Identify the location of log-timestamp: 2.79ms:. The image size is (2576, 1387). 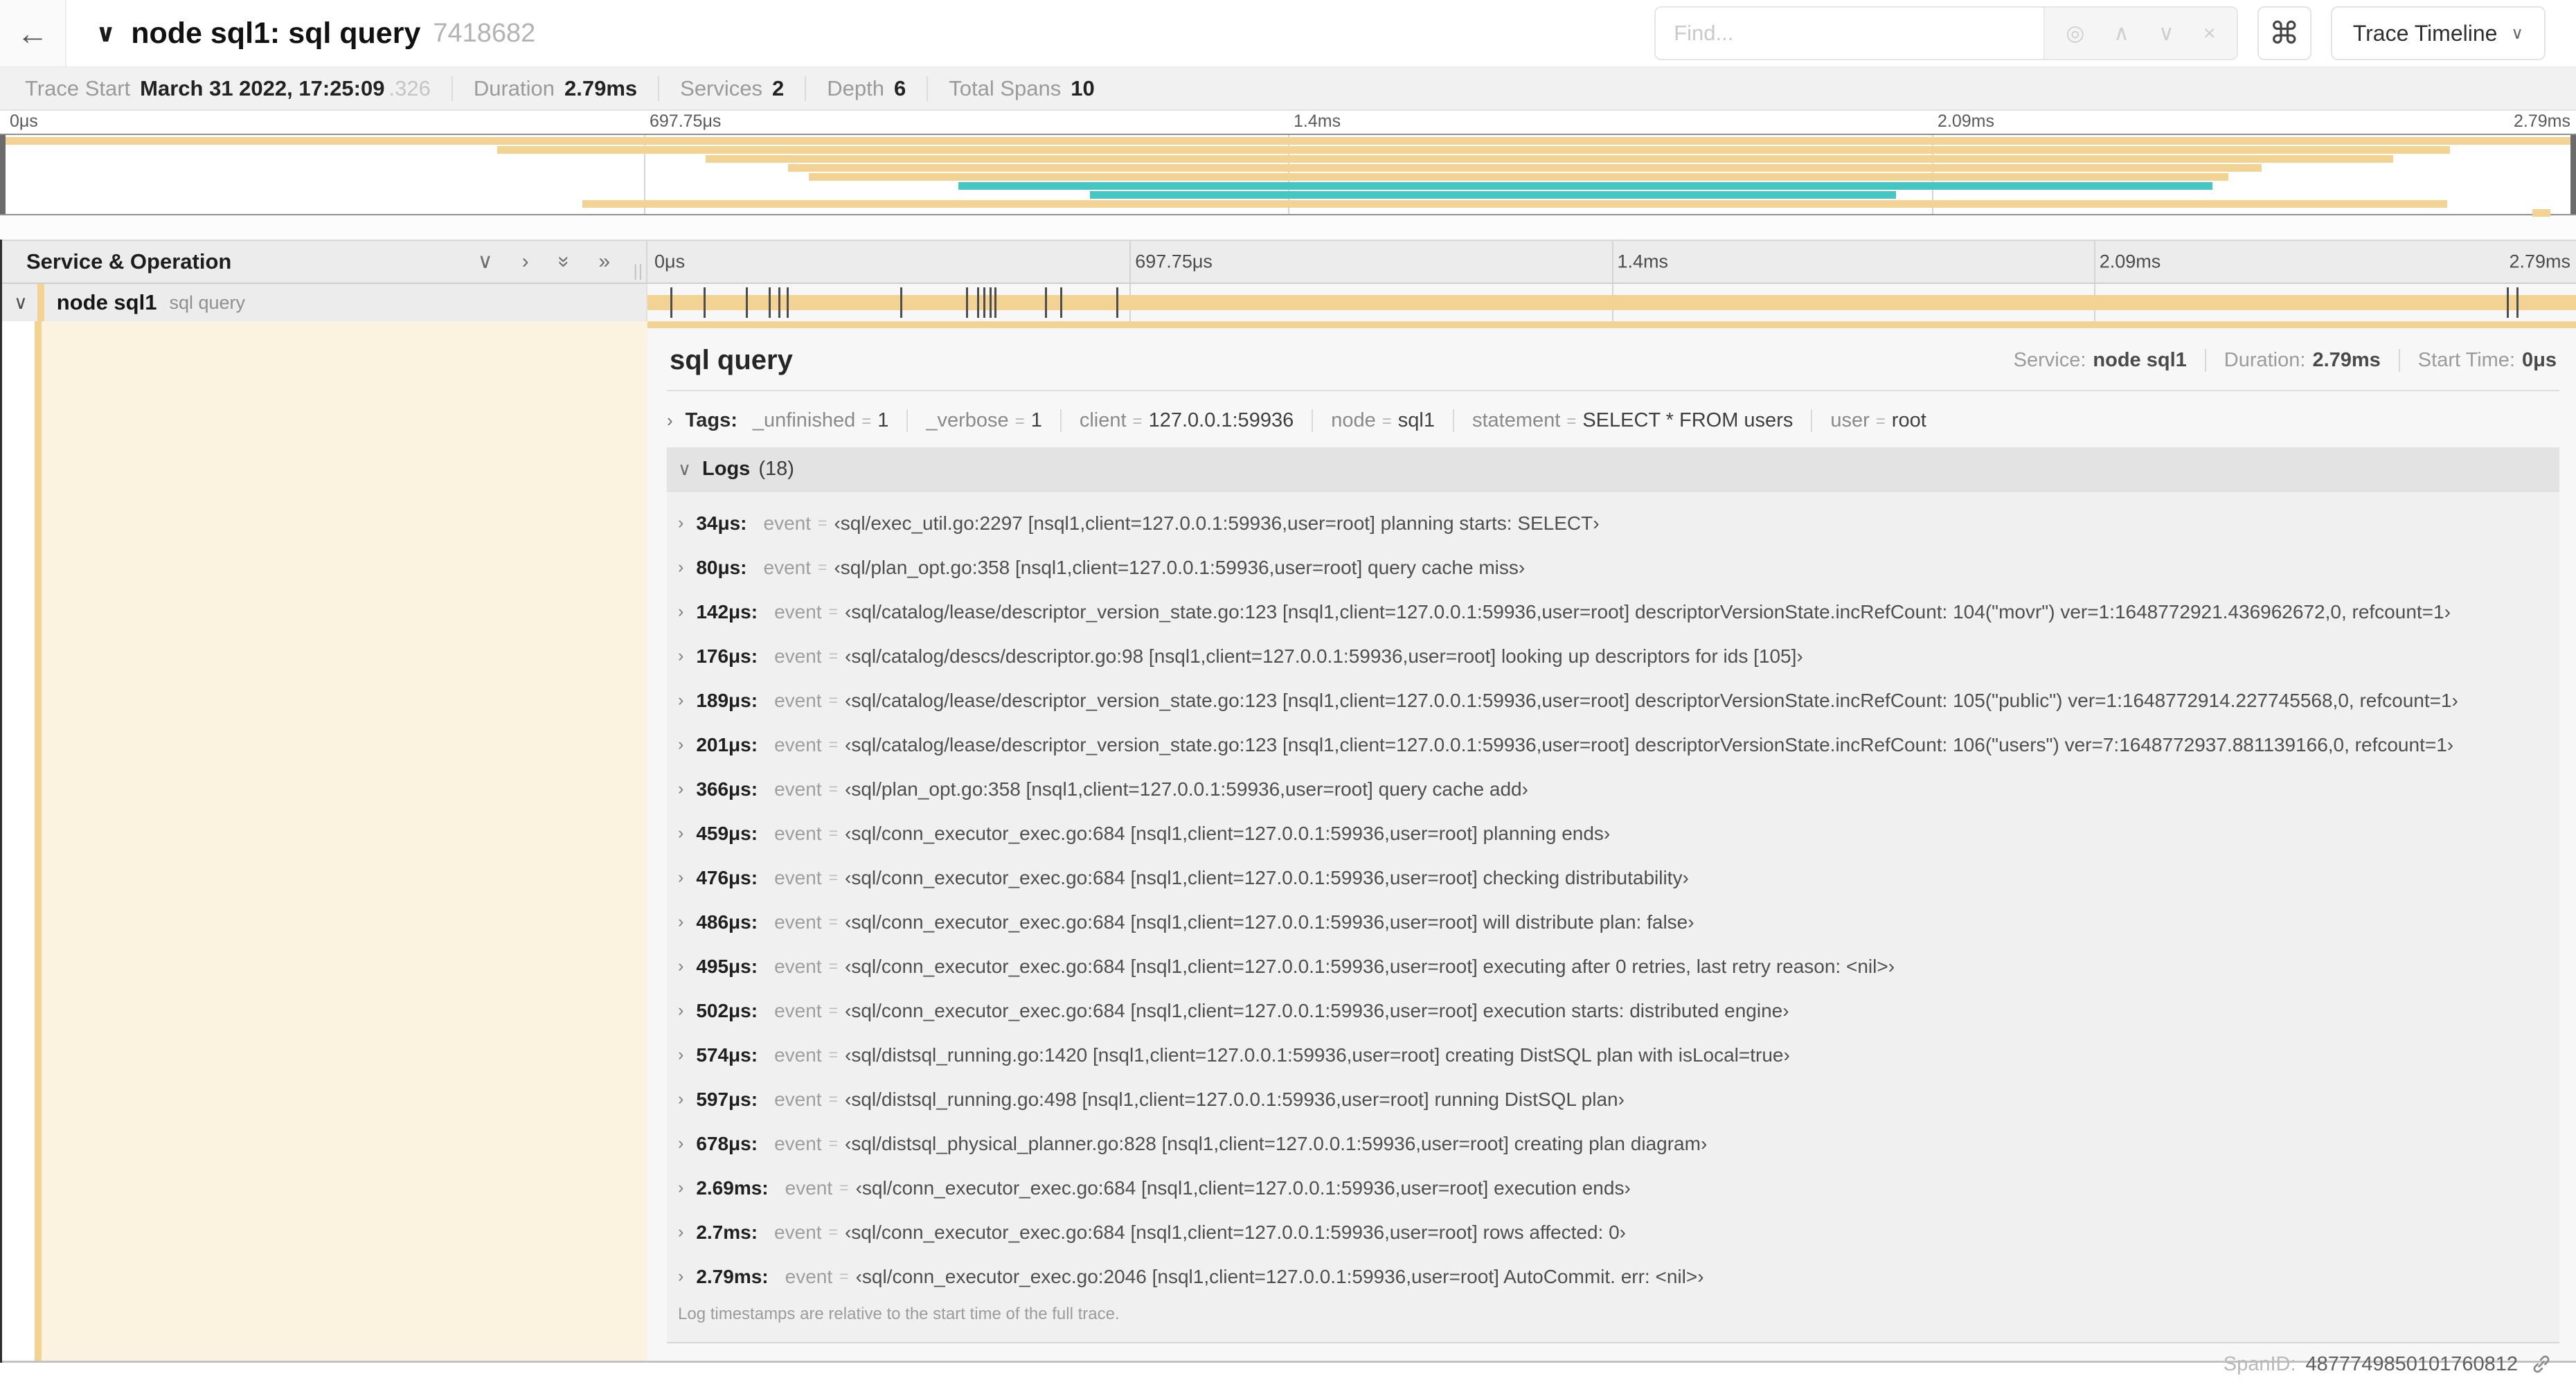
(732, 1276).